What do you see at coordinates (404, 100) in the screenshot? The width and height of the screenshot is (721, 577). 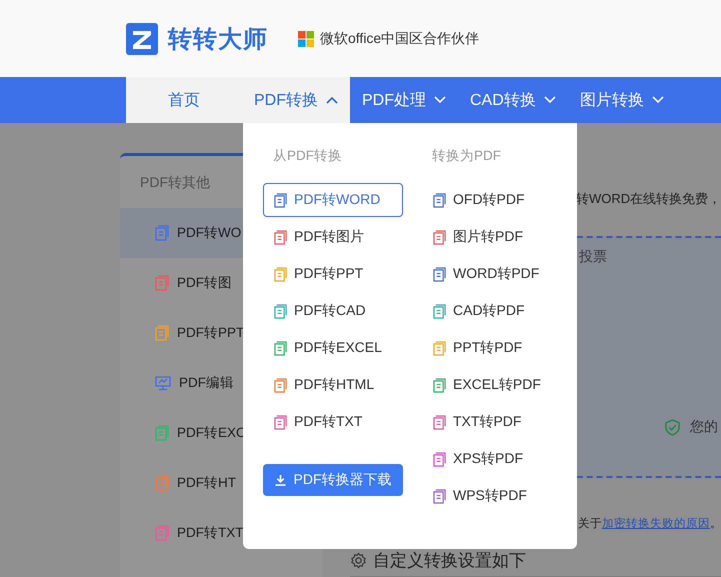 I see `nav-tab: PDF处理` at bounding box center [404, 100].